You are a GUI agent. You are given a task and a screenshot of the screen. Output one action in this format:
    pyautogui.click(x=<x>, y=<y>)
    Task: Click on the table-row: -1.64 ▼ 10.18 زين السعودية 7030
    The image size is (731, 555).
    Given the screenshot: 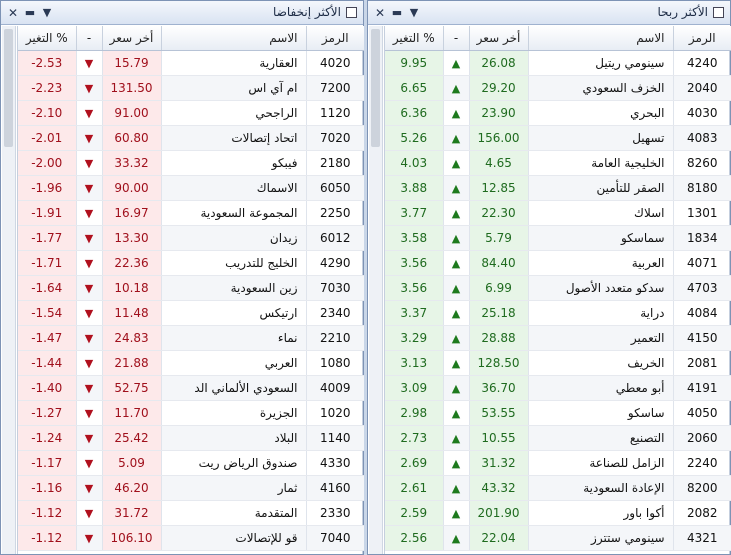 What is the action you would take?
    pyautogui.click(x=191, y=288)
    